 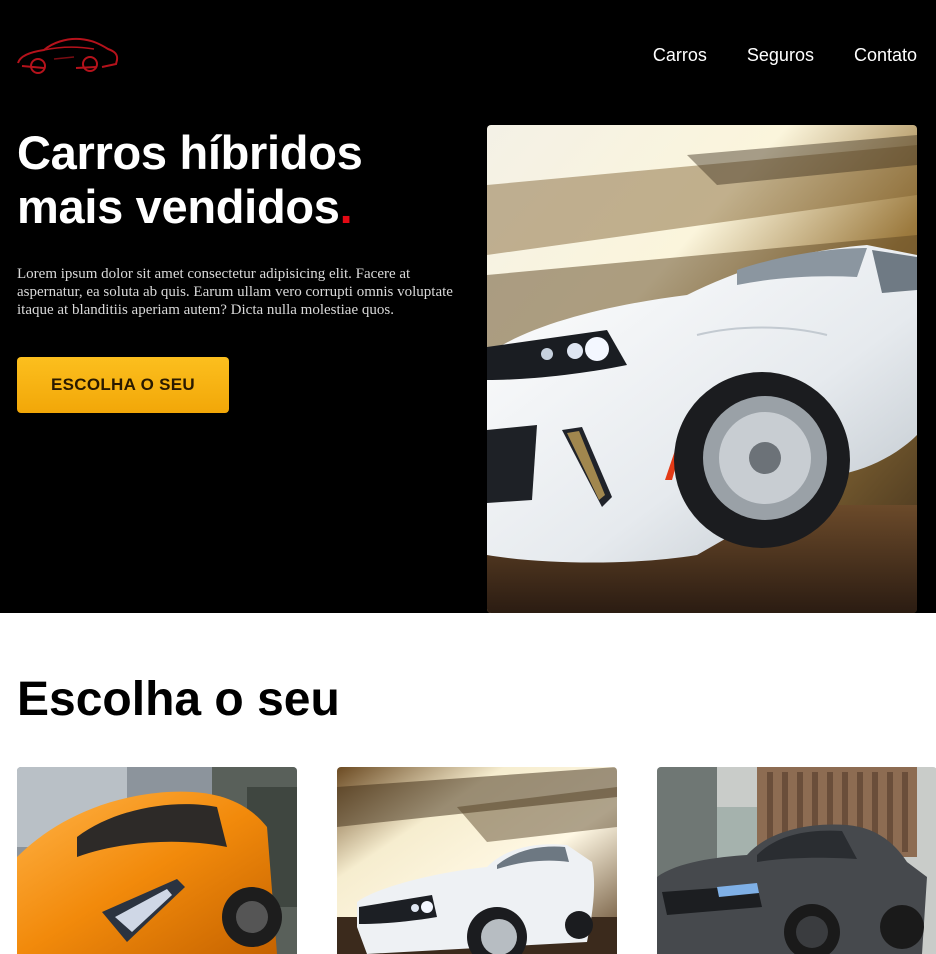 I want to click on nav-link-carros: Carros, so click(x=680, y=55).